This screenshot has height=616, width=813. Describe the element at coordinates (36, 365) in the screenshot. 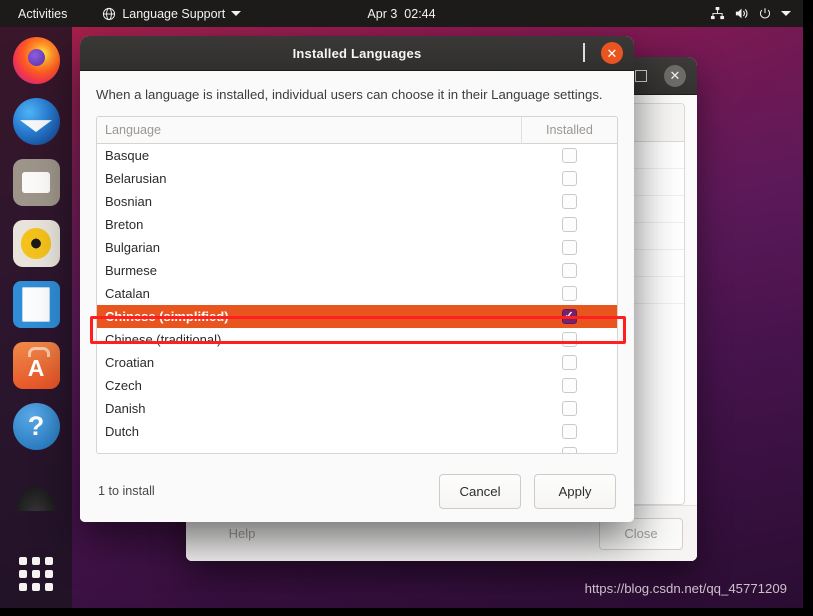

I see `dock-item-ubuntu-software` at that location.